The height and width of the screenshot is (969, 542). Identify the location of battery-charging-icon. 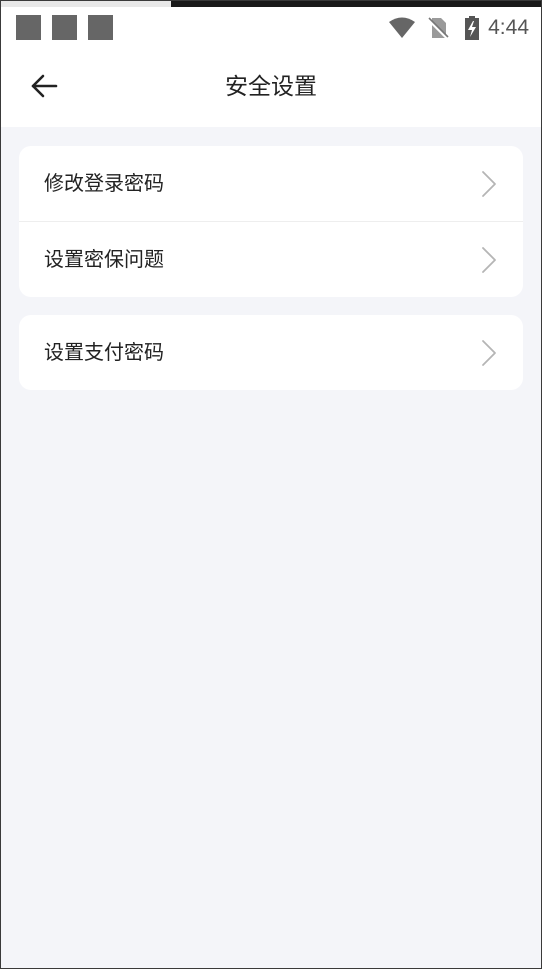
(472, 28).